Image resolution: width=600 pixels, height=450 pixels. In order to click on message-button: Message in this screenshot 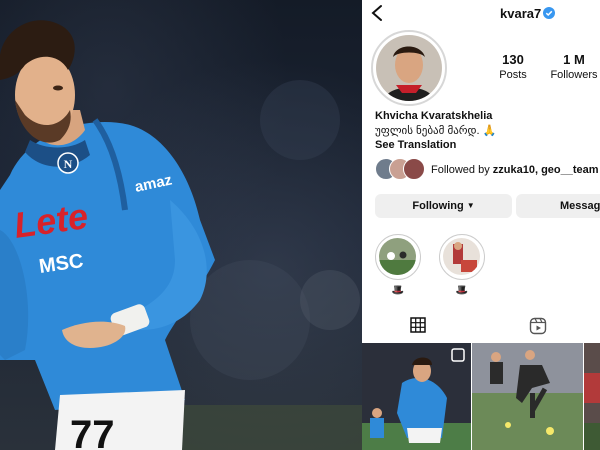, I will do `click(558, 206)`.